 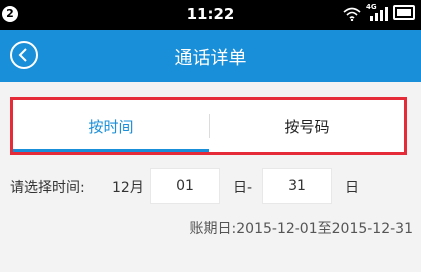 I want to click on day-separator-label: 日-, so click(x=243, y=188).